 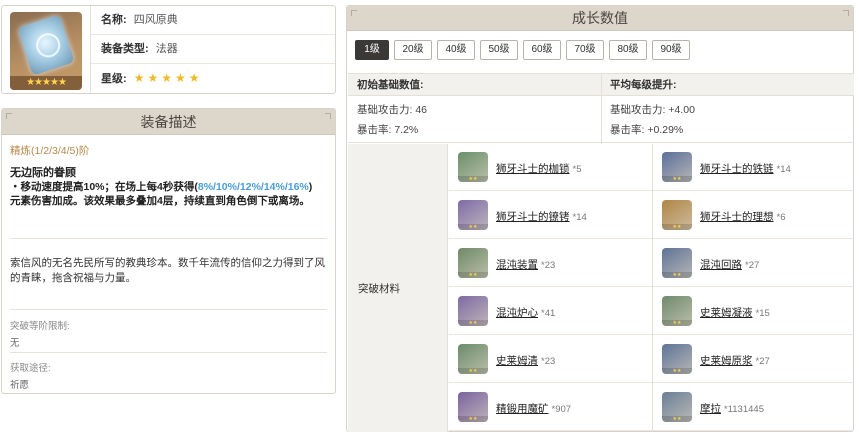 I want to click on material-count: *15, so click(x=762, y=313).